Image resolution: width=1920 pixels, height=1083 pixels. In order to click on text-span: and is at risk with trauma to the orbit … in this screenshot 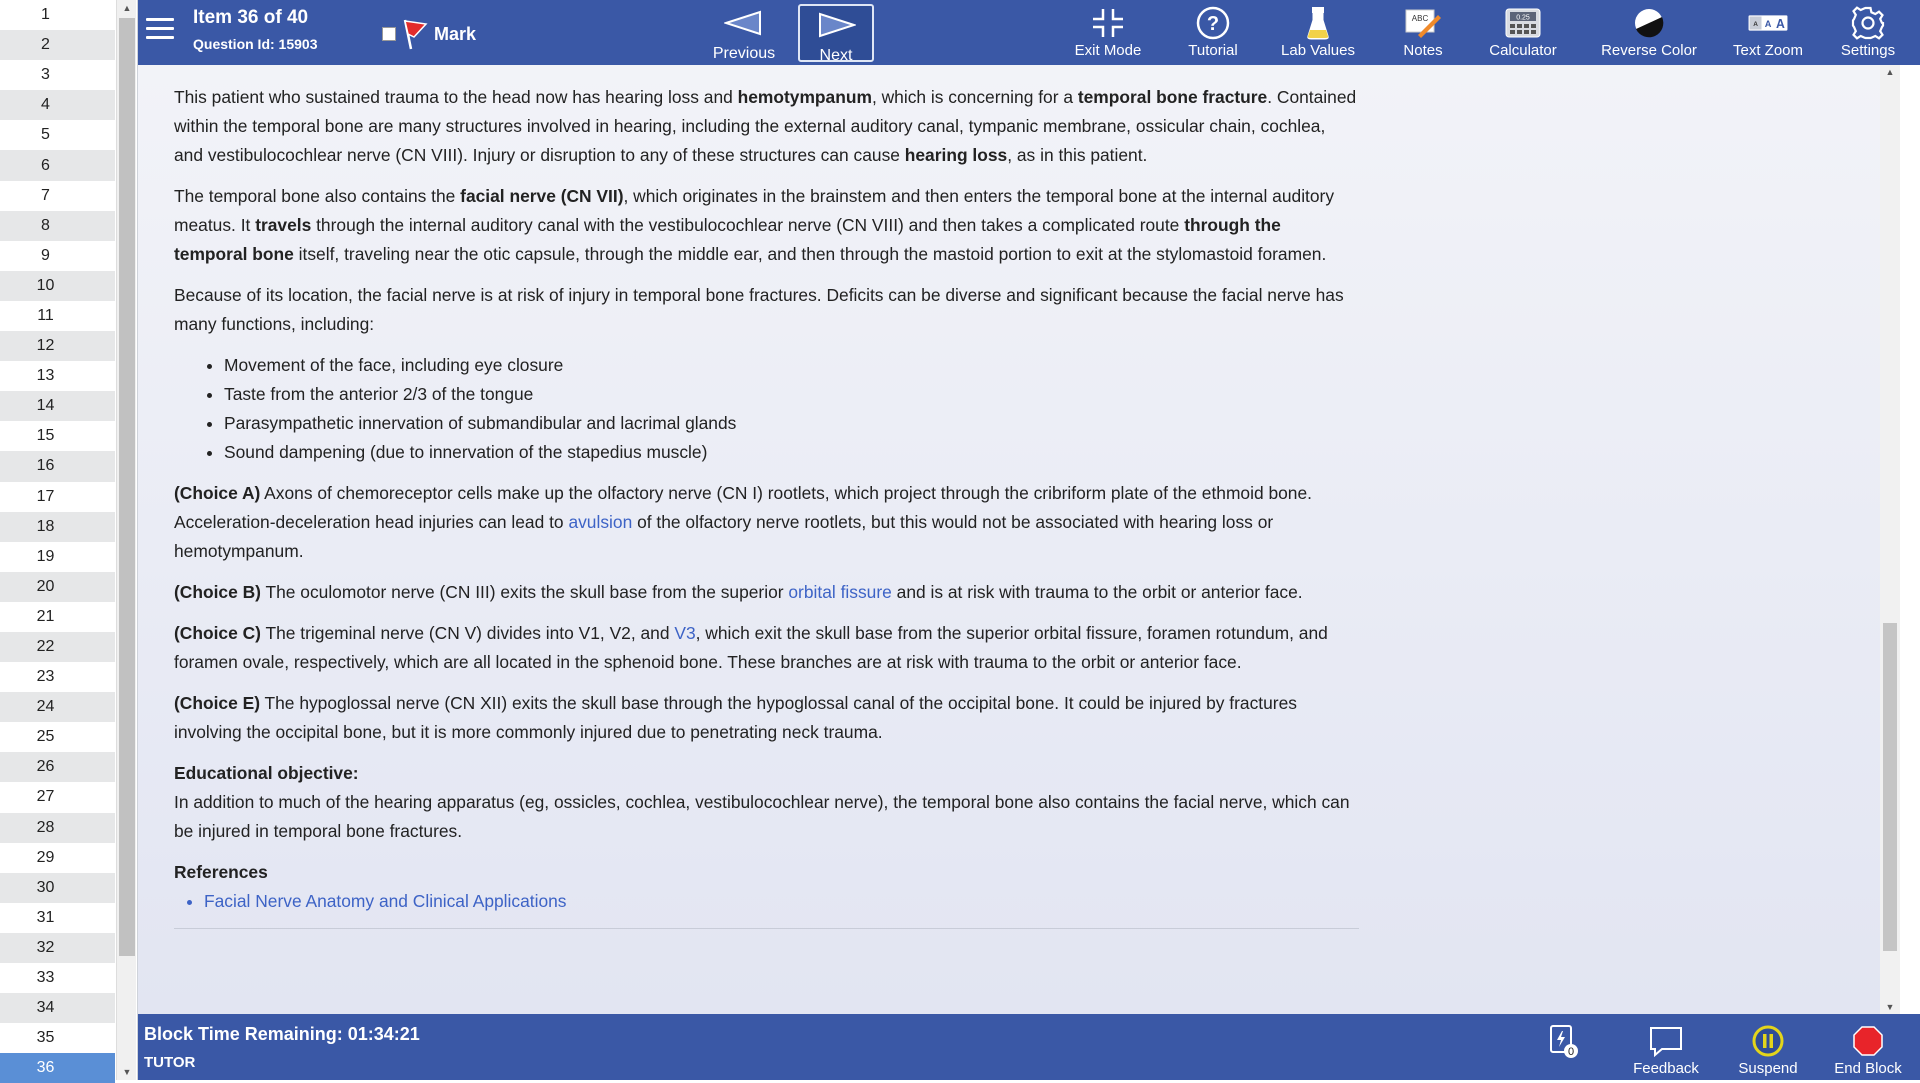, I will do `click(1097, 592)`.